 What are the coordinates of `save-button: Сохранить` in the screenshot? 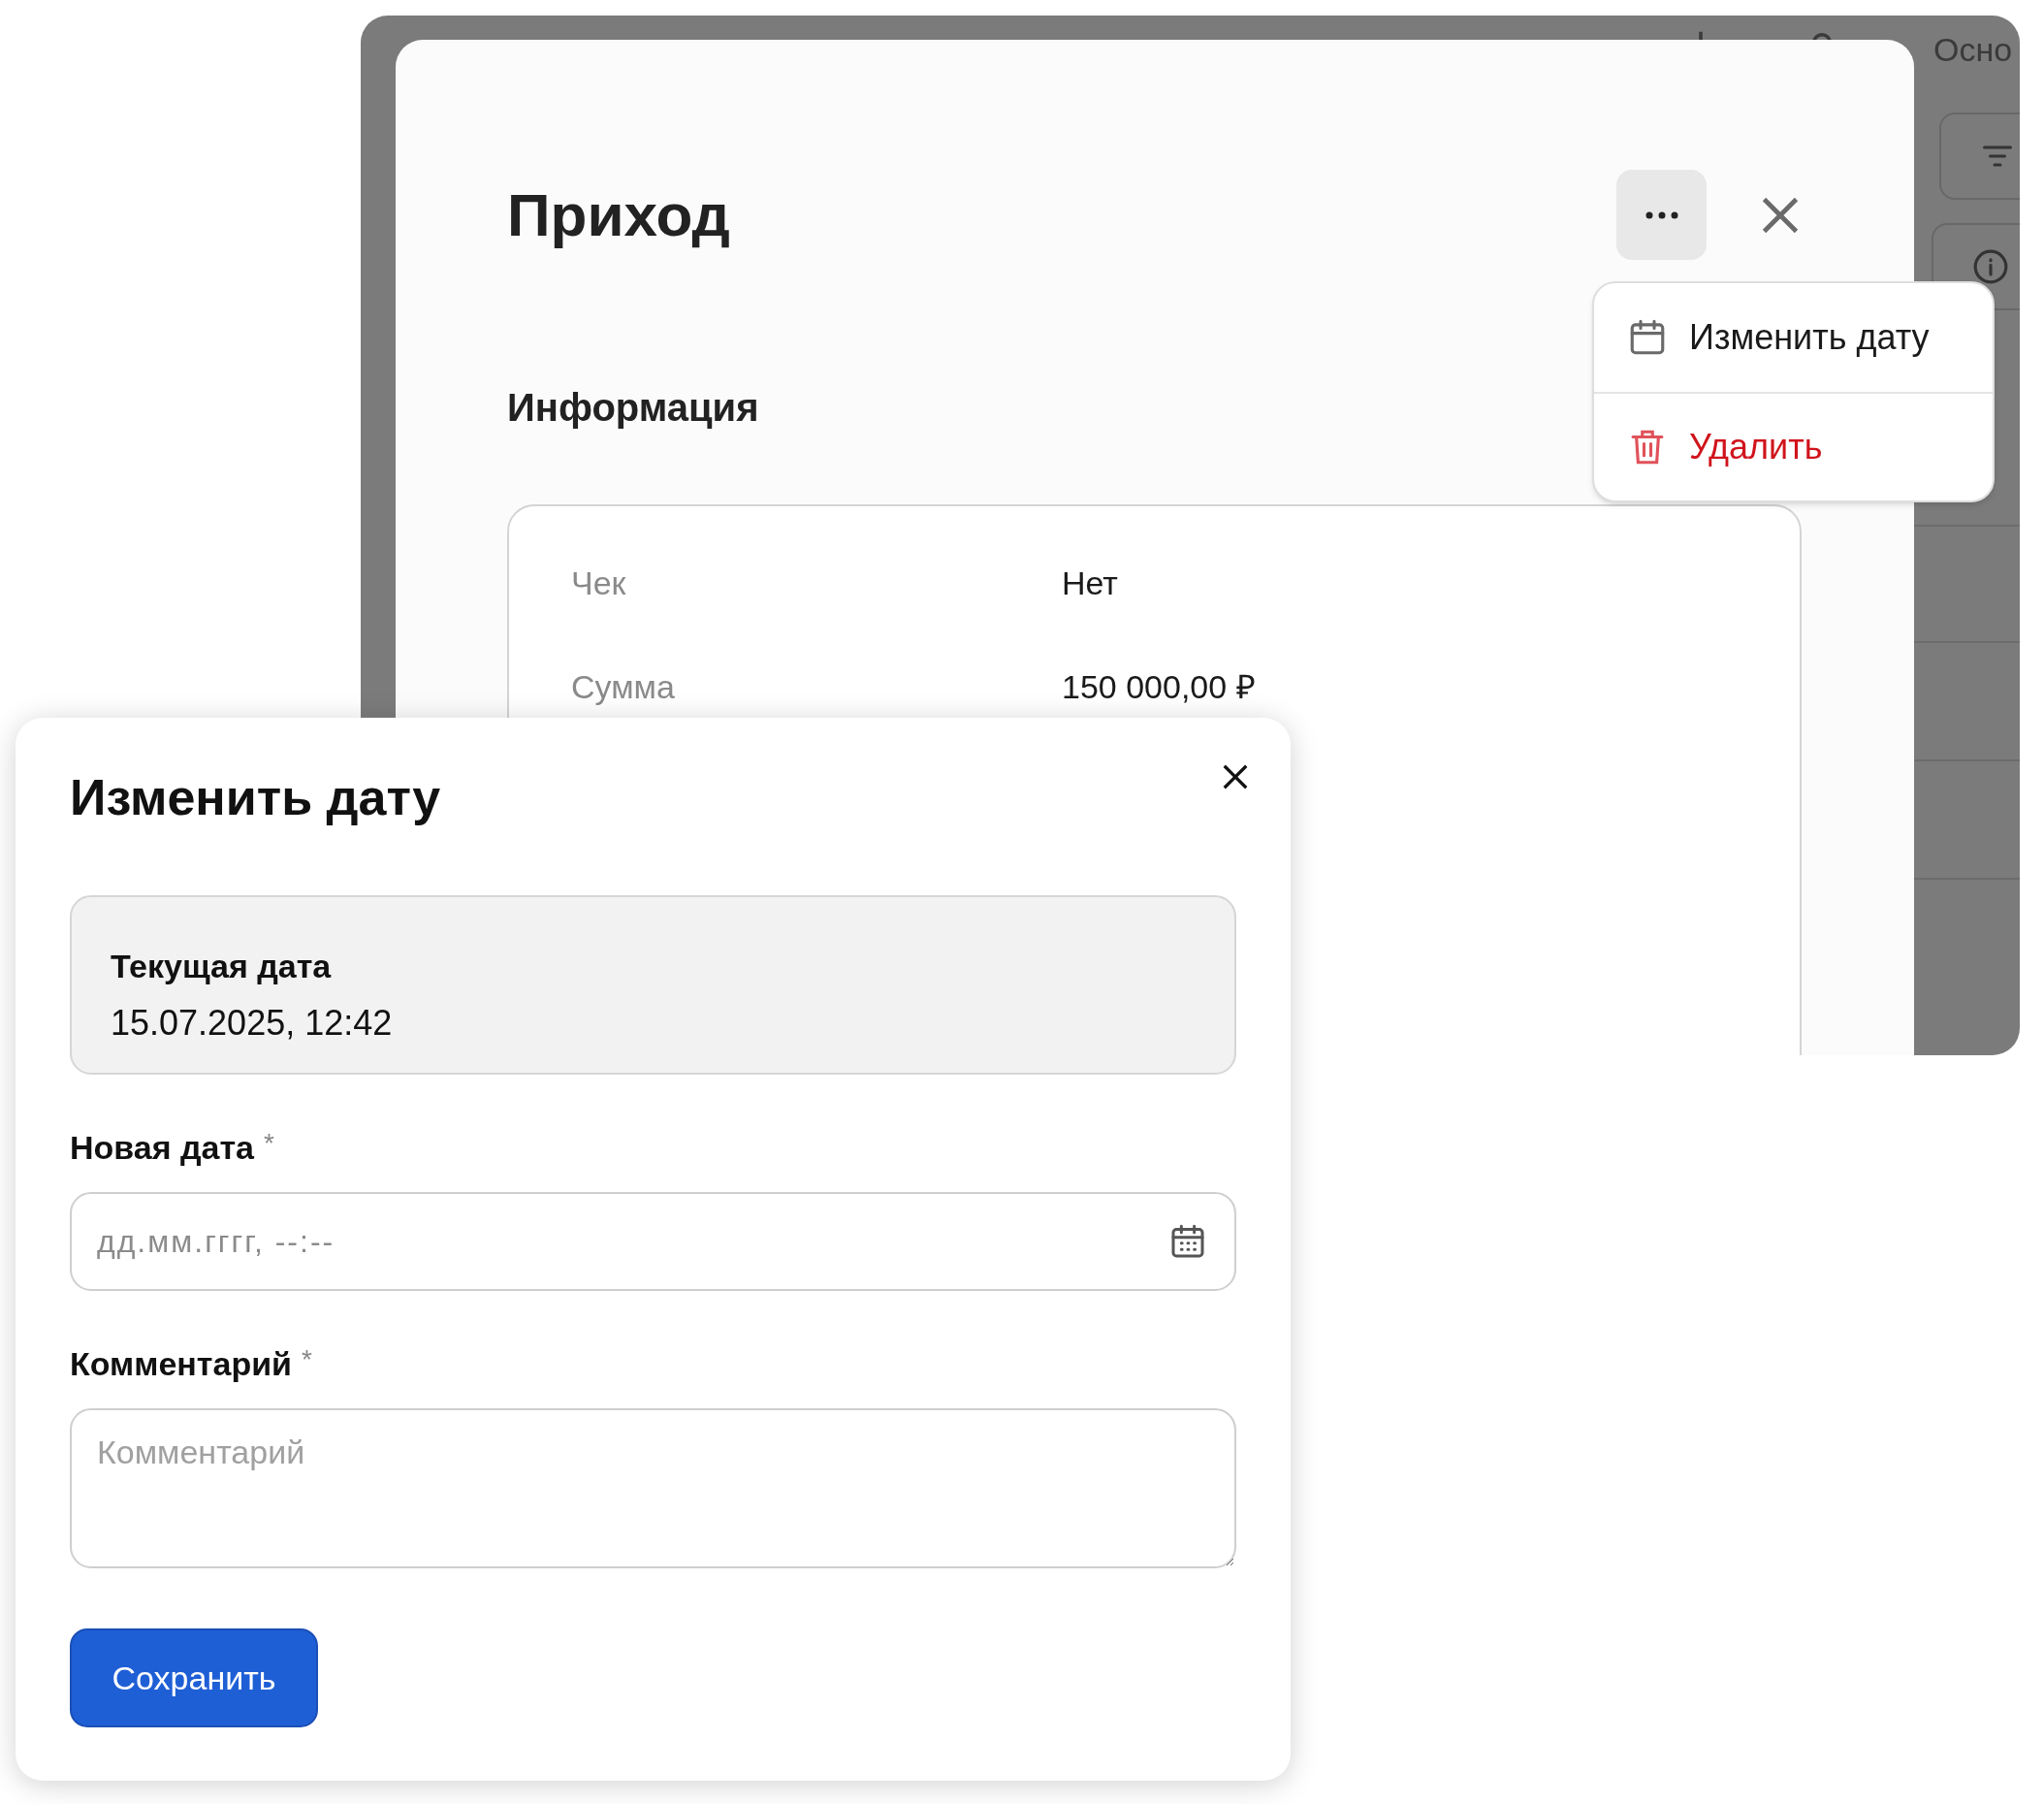 It's located at (194, 1677).